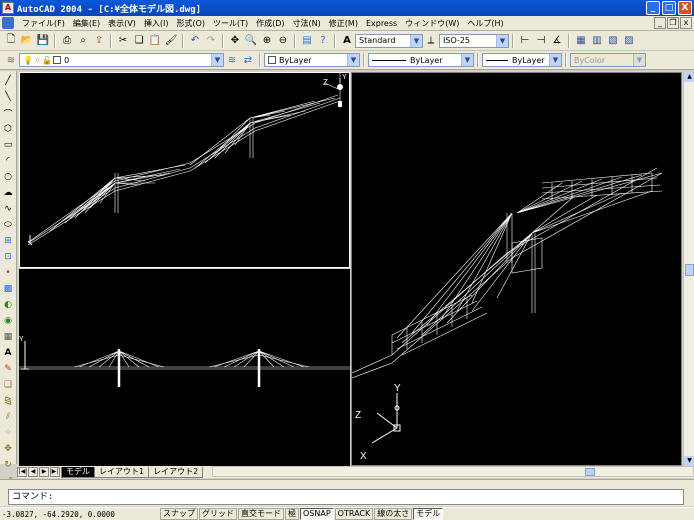  I want to click on line-icon: ╱, so click(8, 81).